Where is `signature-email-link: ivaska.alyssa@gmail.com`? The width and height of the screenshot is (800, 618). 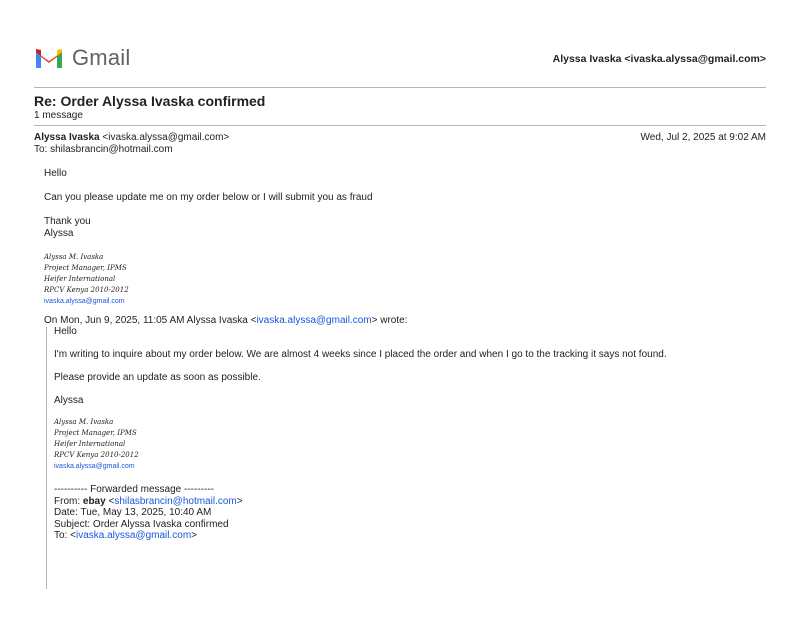
signature-email-link: ivaska.alyssa@gmail.com is located at coordinates (404, 301).